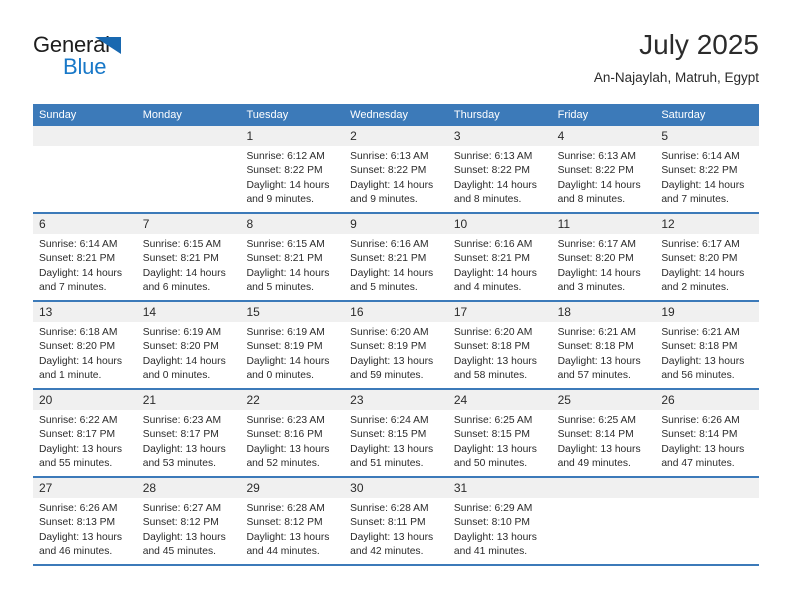 The width and height of the screenshot is (792, 612). What do you see at coordinates (149, 488) in the screenshot?
I see `day-number: 28` at bounding box center [149, 488].